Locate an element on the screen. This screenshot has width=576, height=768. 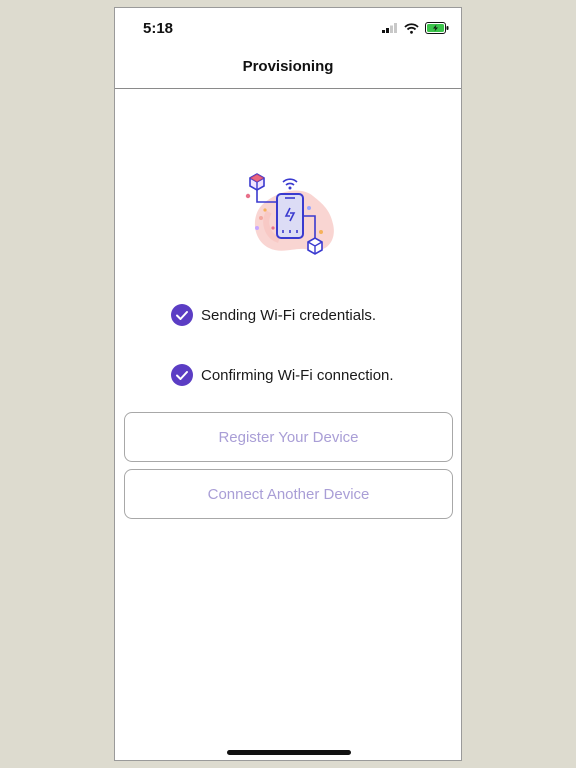
status-time: 5:18 is located at coordinates (158, 28).